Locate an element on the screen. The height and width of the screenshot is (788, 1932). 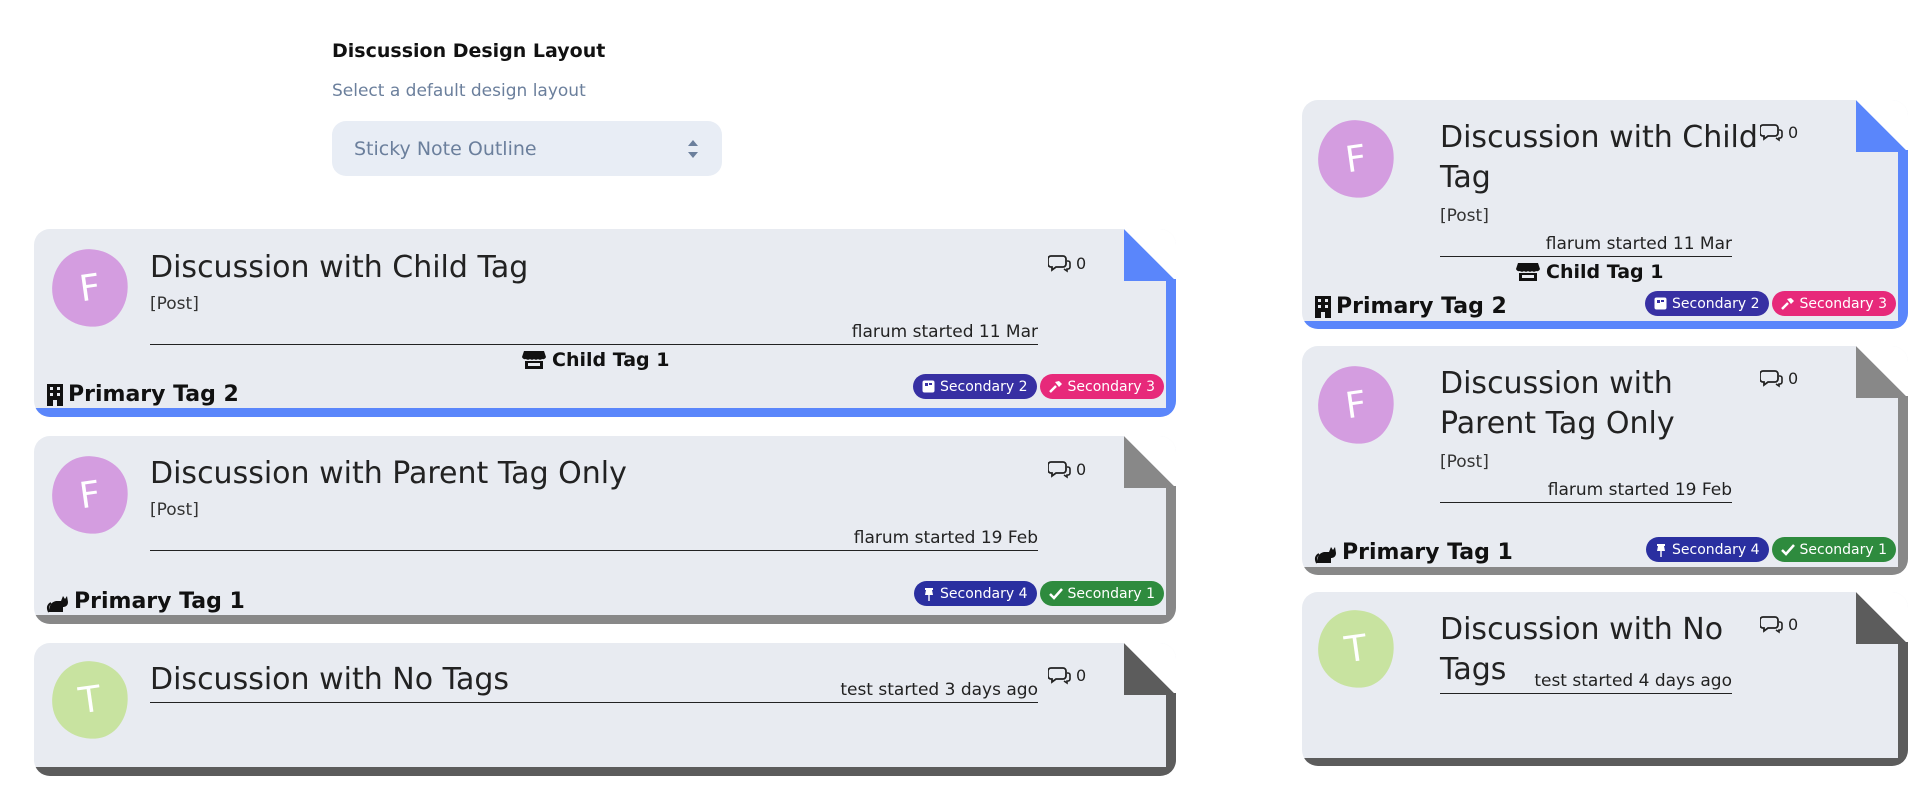
layout-select: Sticky Note Outline is located at coordinates (527, 148).